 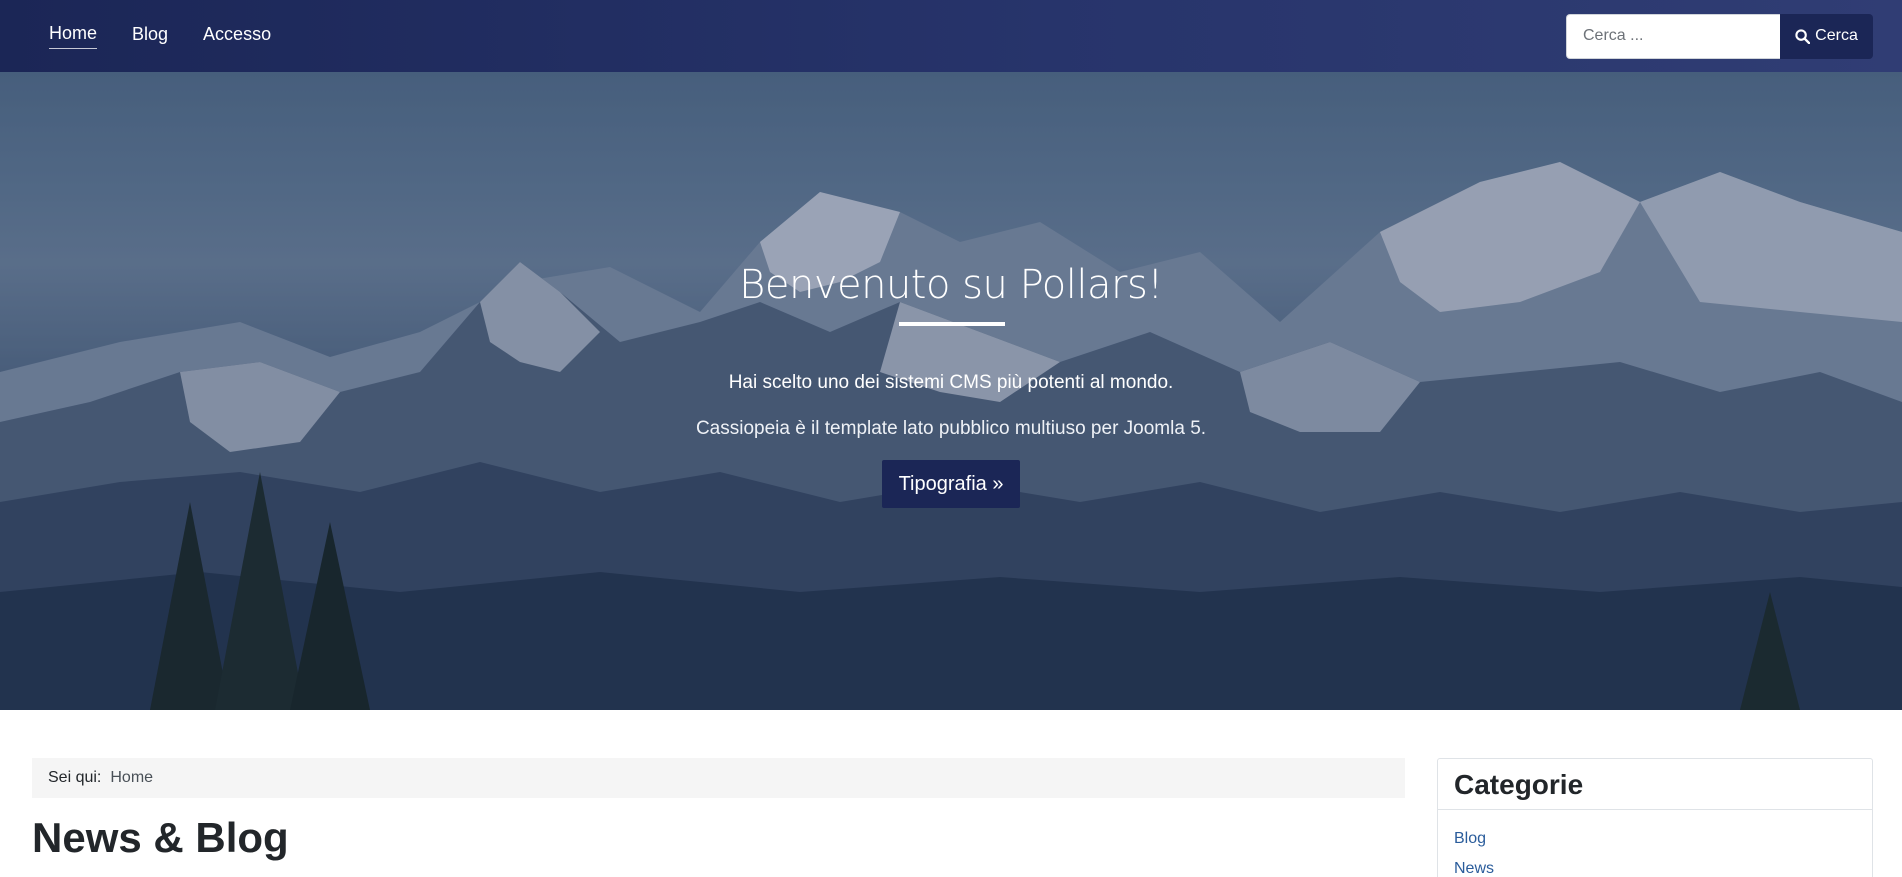 I want to click on categories-module: Categorie Blog News, so click(x=1655, y=817).